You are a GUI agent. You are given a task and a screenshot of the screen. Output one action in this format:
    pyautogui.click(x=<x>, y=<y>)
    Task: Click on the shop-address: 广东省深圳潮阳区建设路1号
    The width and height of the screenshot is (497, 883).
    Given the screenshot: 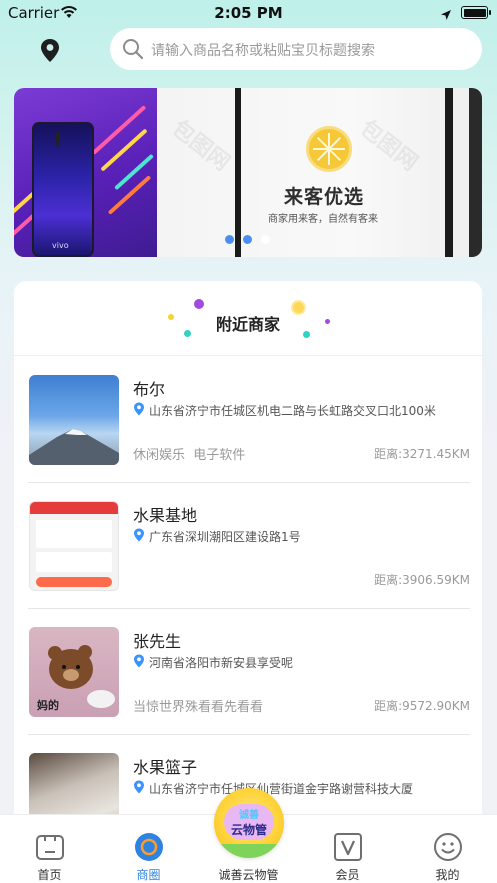 What is the action you would take?
    pyautogui.click(x=217, y=536)
    